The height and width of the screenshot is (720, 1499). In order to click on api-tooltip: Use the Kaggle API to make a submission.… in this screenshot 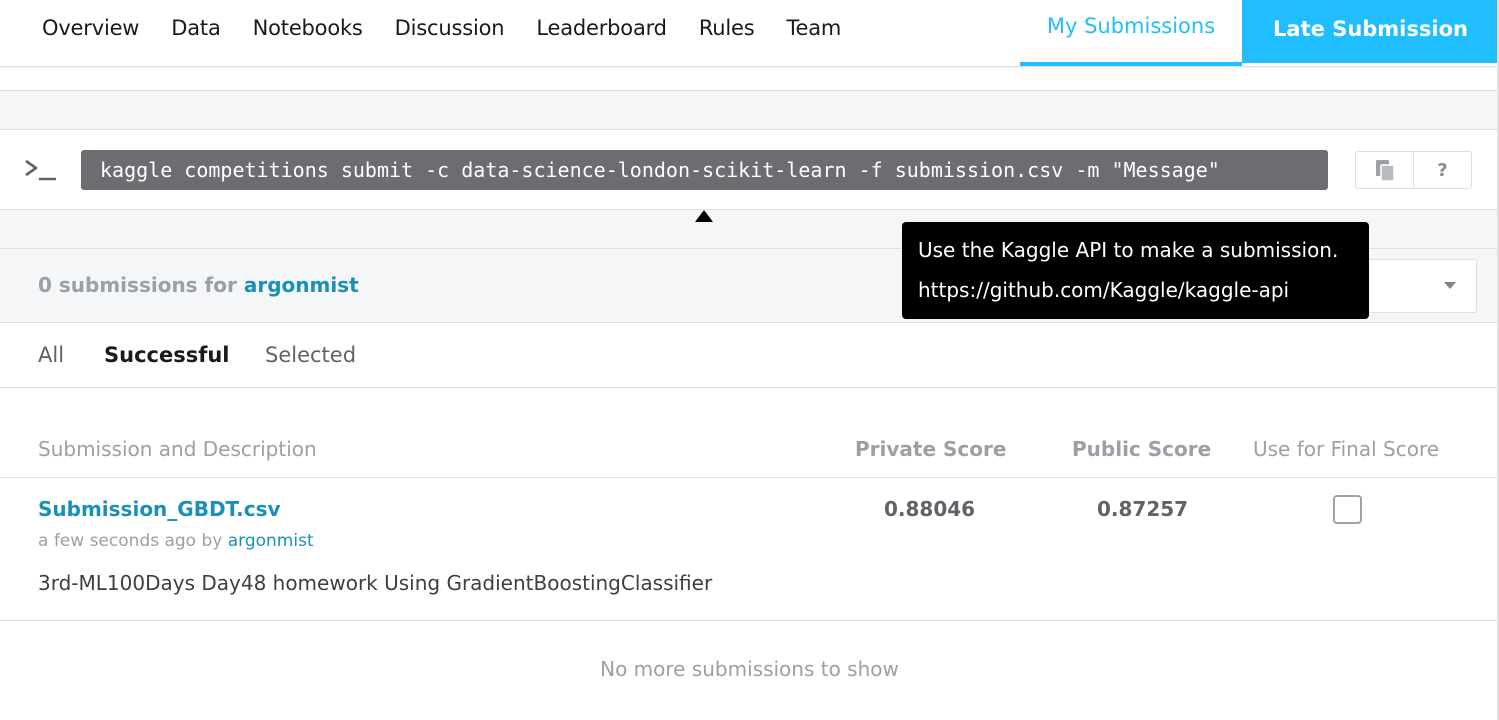, I will do `click(1135, 270)`.